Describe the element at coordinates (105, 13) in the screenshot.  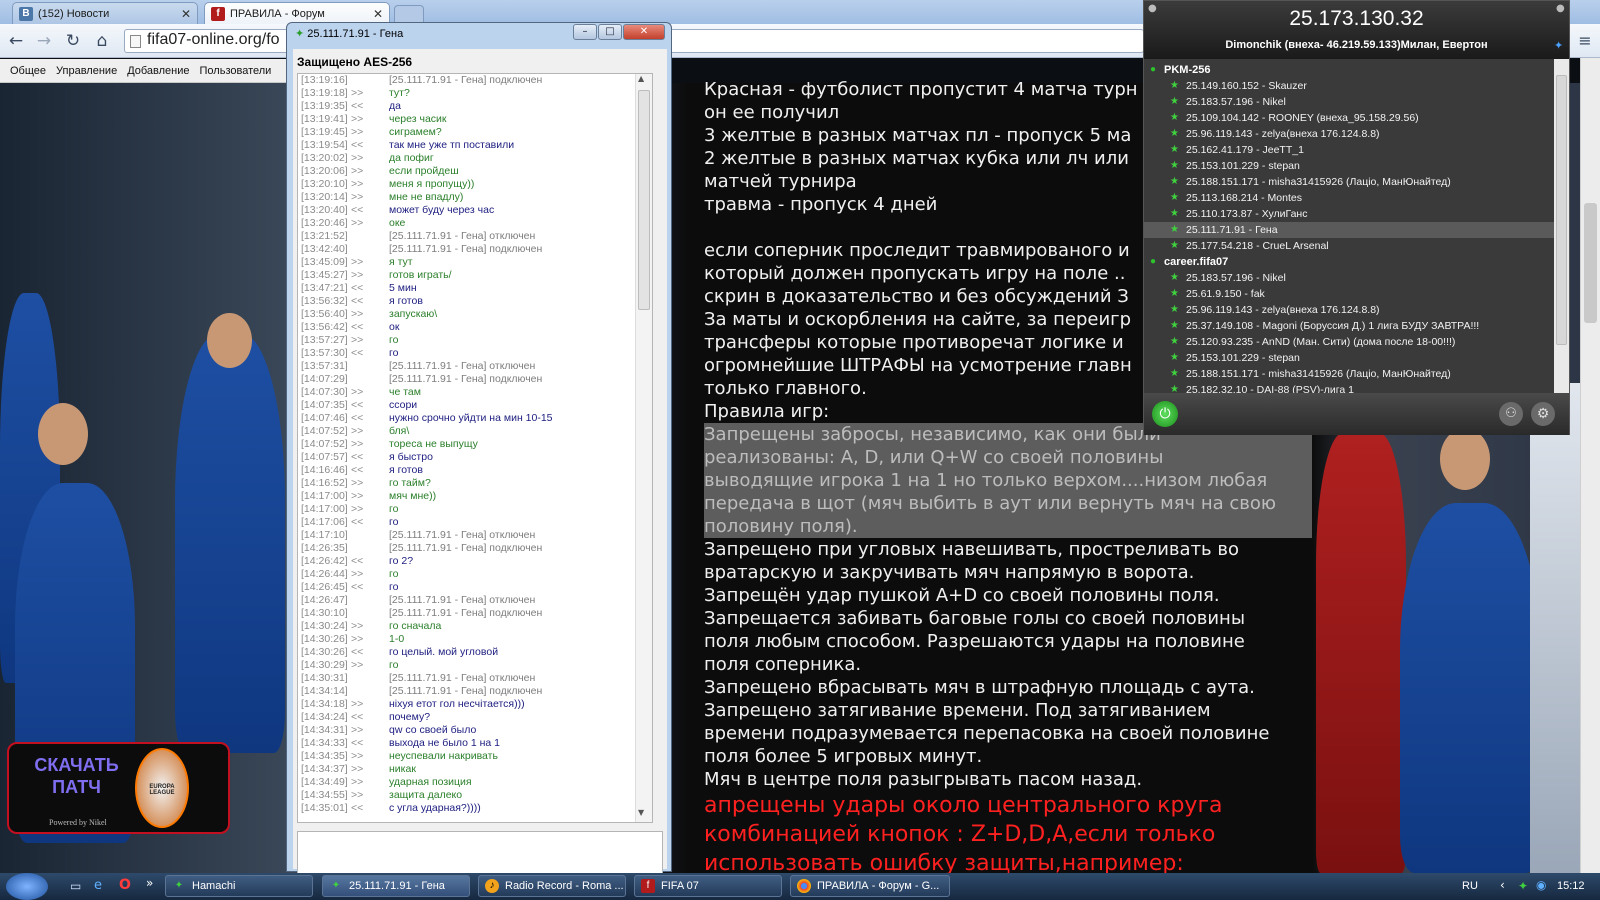
I see `tab-vk-news: В (152) Новости ✕` at that location.